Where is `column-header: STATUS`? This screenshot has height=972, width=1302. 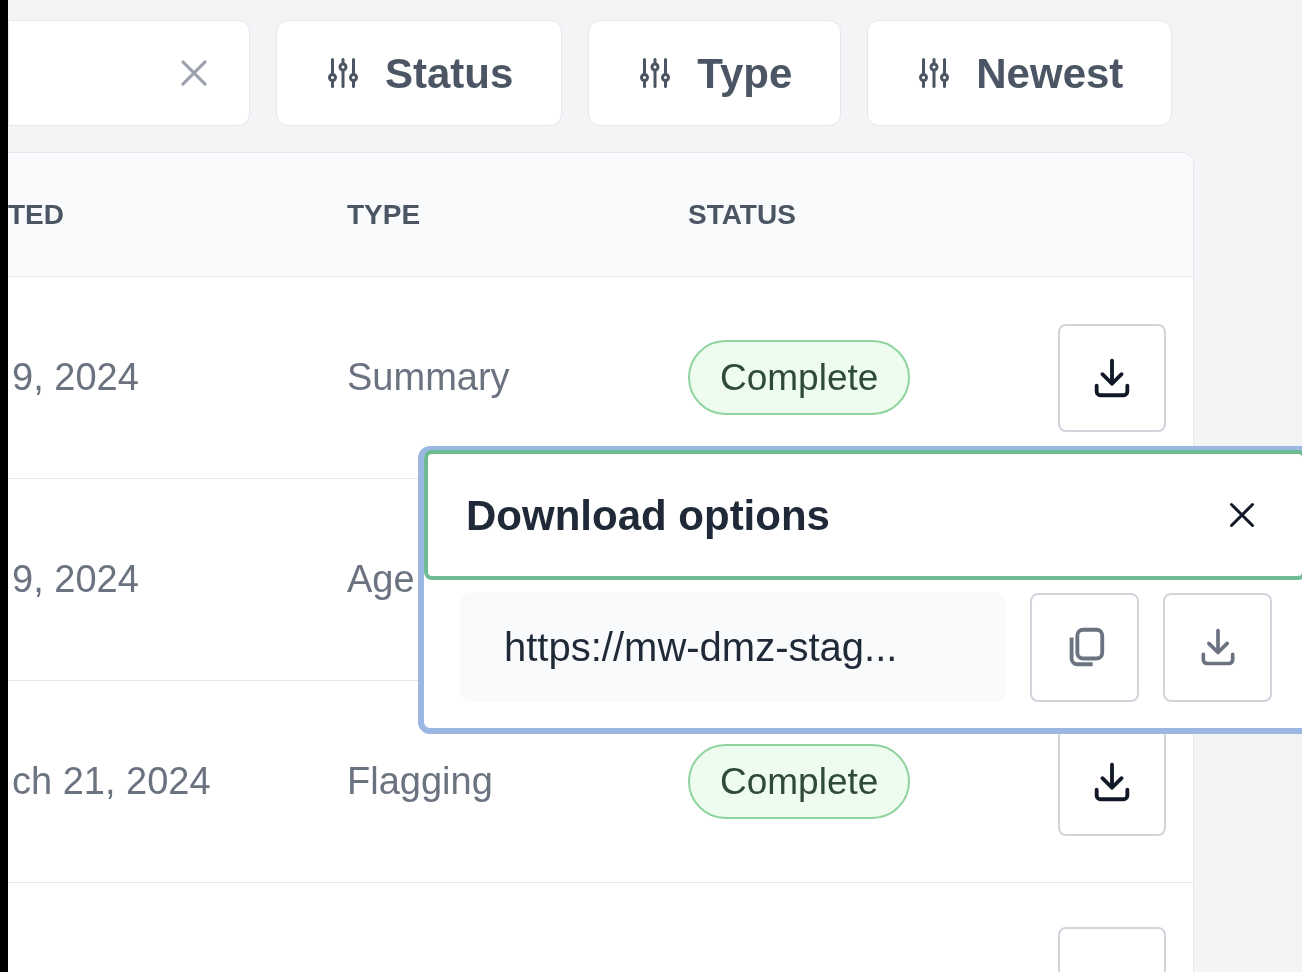 column-header: STATUS is located at coordinates (742, 214).